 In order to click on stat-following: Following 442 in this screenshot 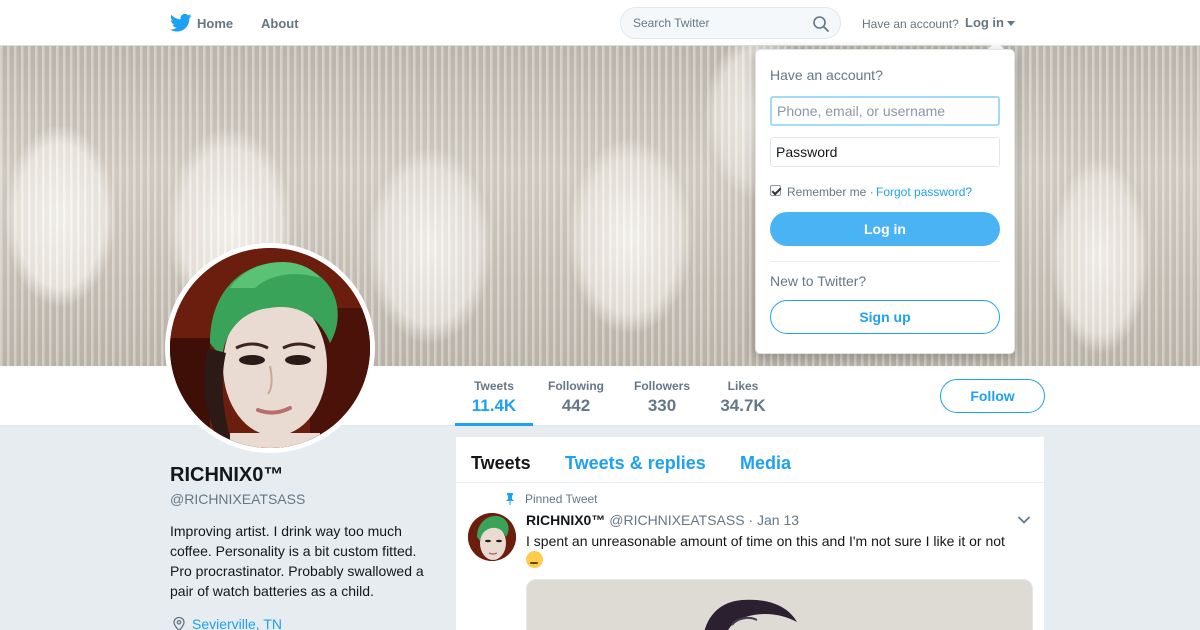, I will do `click(576, 396)`.